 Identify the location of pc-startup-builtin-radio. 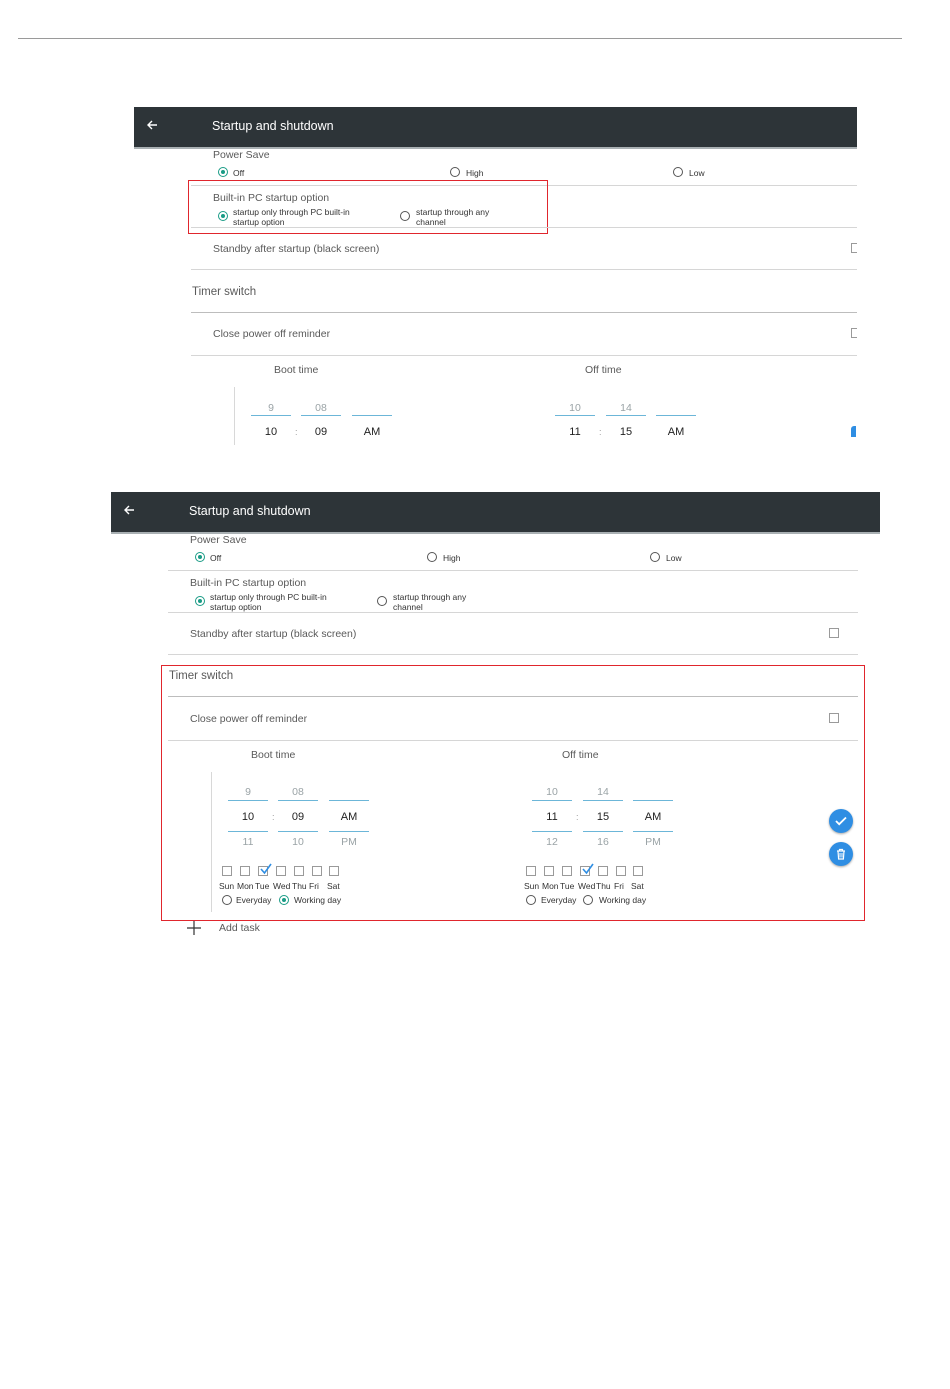
(200, 601).